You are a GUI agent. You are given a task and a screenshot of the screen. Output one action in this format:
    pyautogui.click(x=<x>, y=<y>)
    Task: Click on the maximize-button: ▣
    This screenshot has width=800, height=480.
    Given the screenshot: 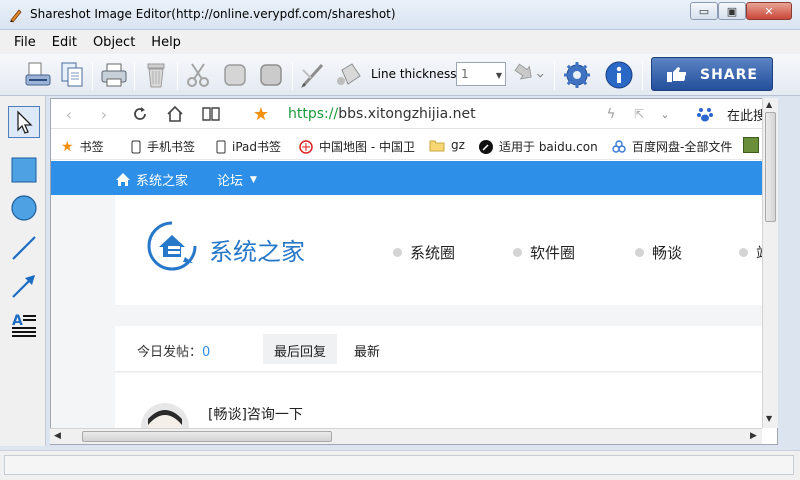 What is the action you would take?
    pyautogui.click(x=732, y=11)
    